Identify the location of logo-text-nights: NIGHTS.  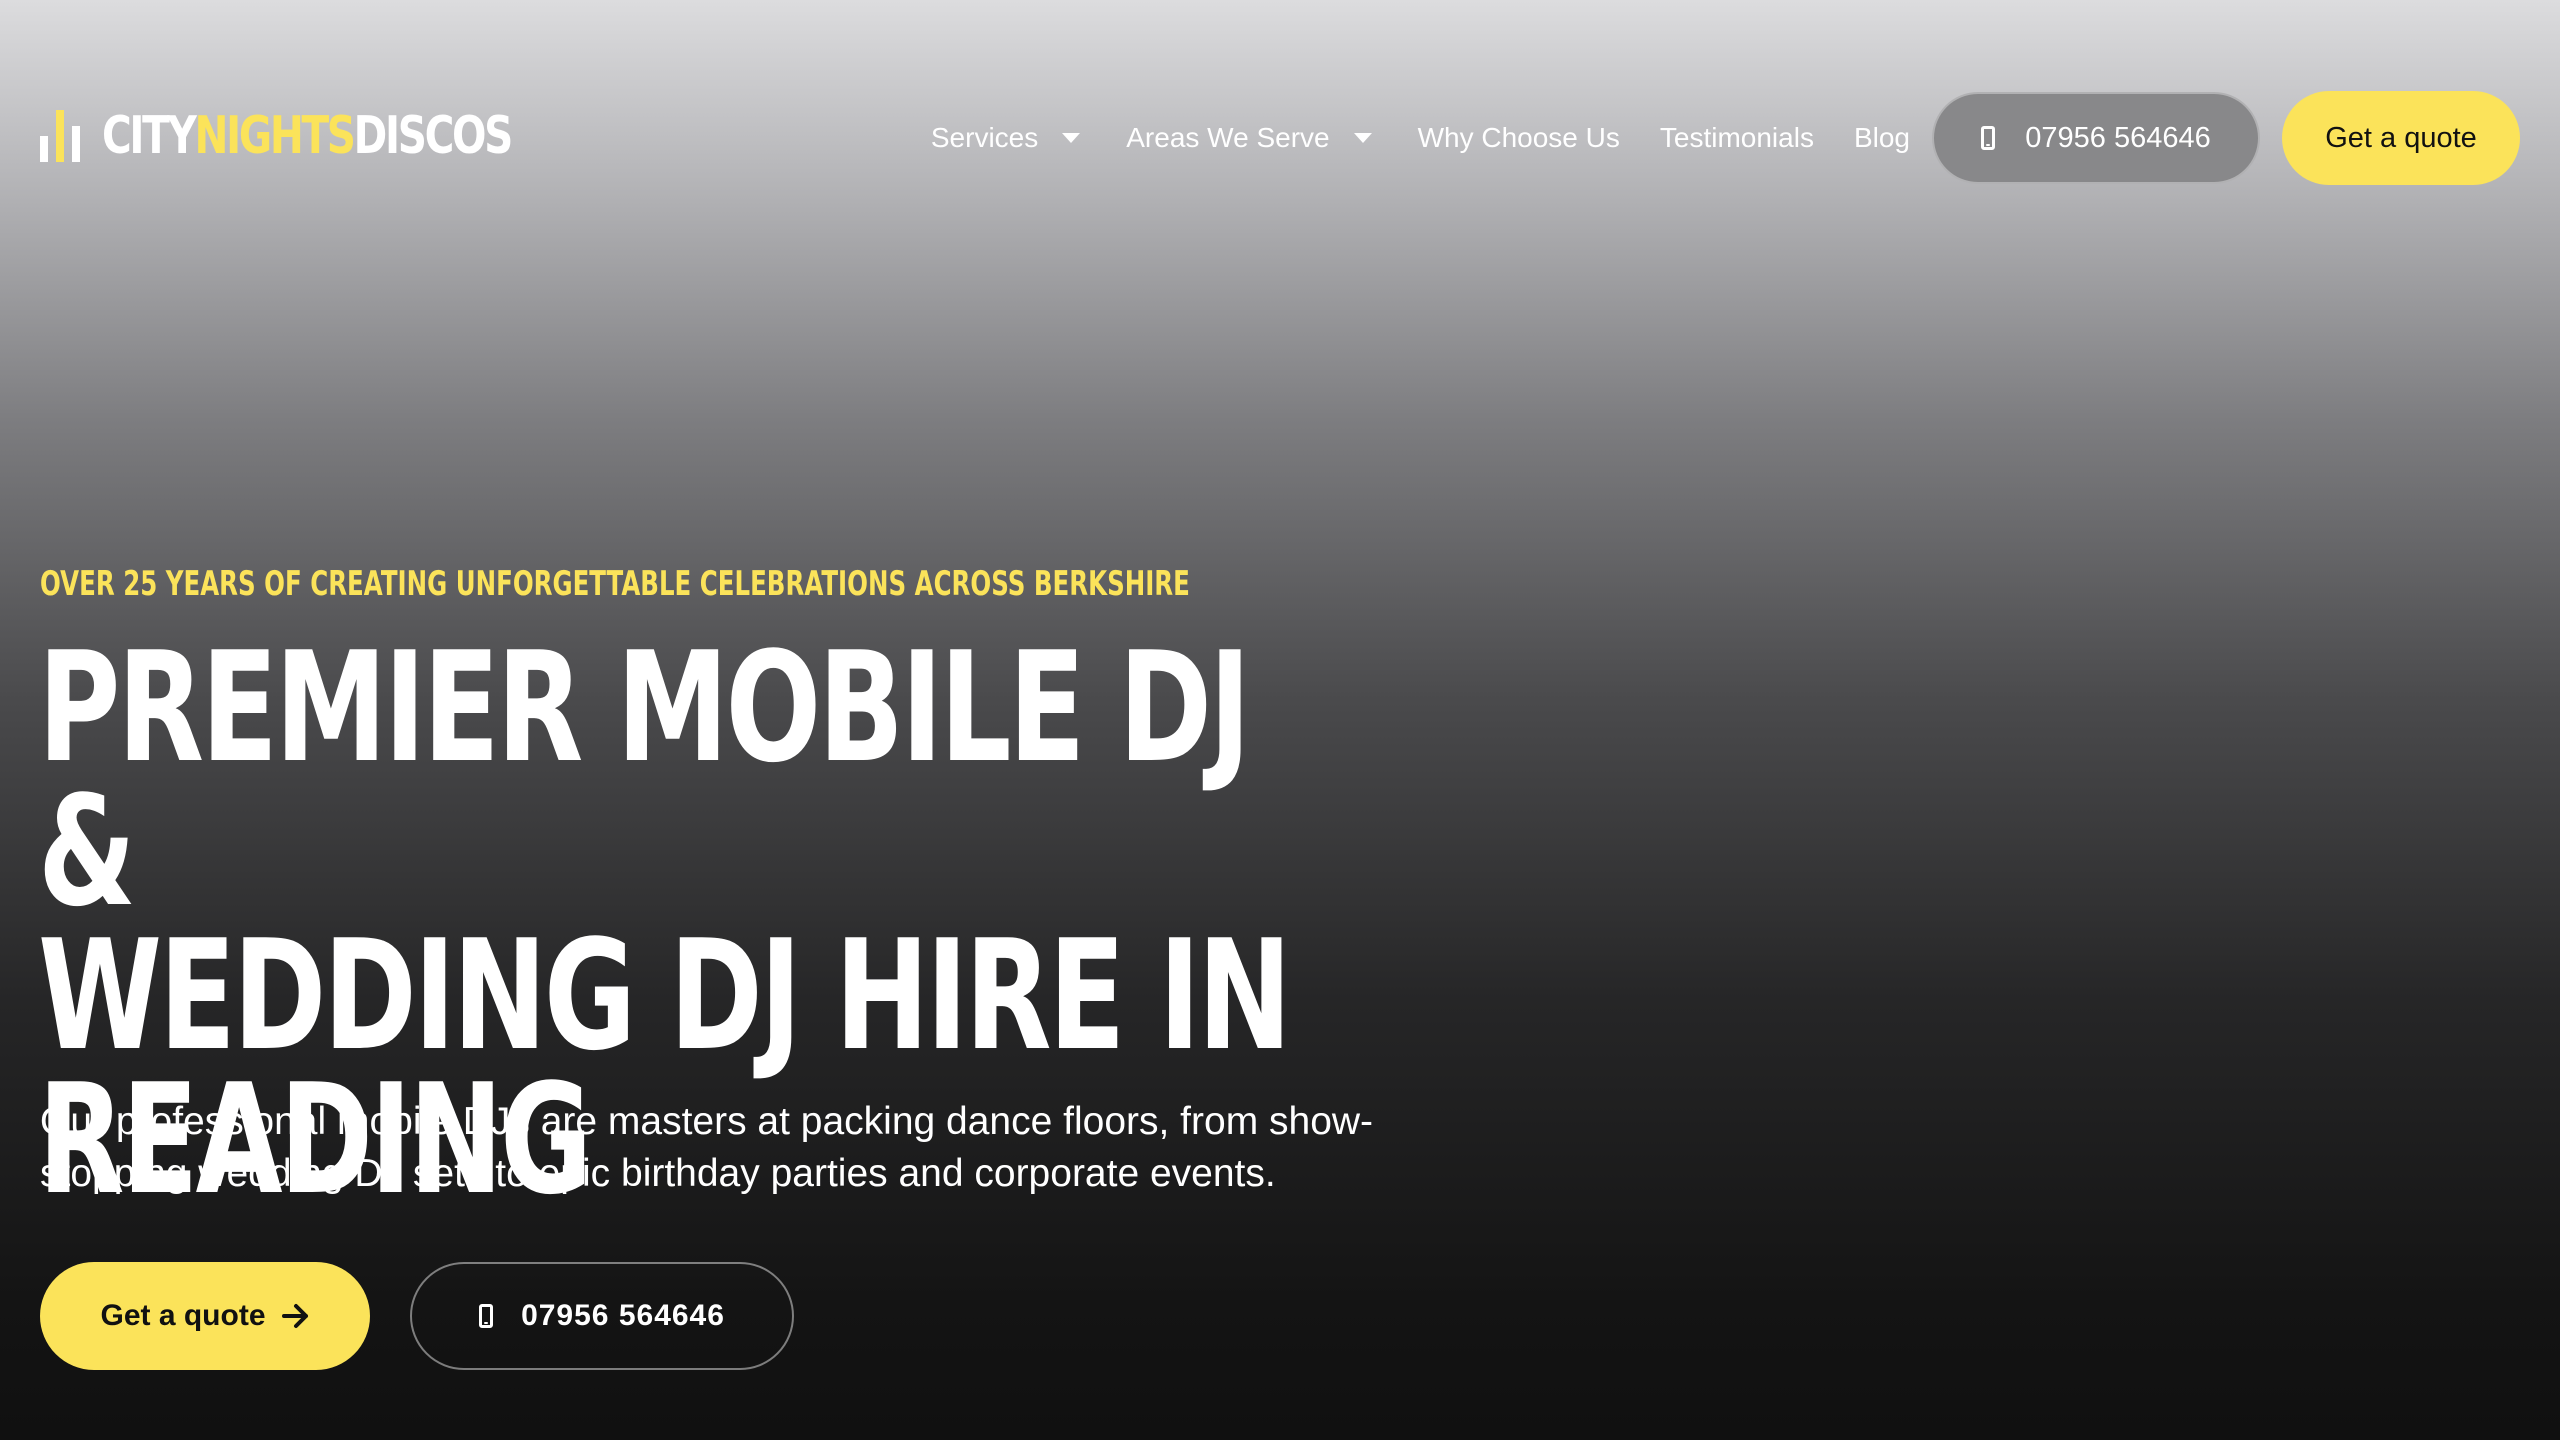
(275, 136).